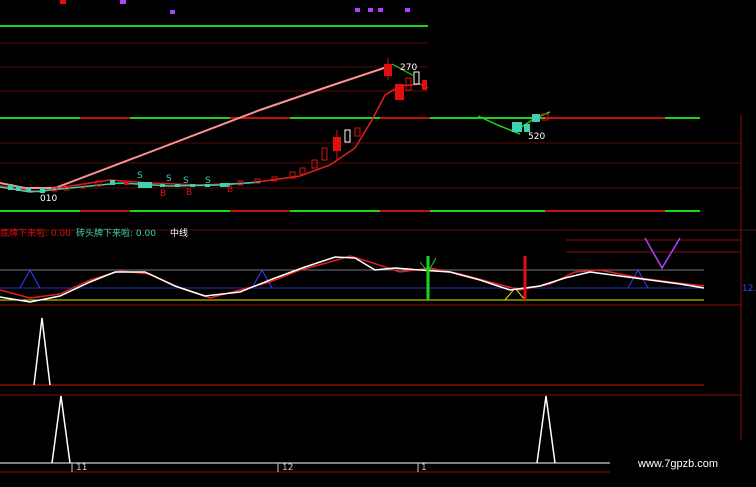 This screenshot has height=487, width=756. Describe the element at coordinates (288, 468) in the screenshot. I see `x-tick-label: 12` at that location.